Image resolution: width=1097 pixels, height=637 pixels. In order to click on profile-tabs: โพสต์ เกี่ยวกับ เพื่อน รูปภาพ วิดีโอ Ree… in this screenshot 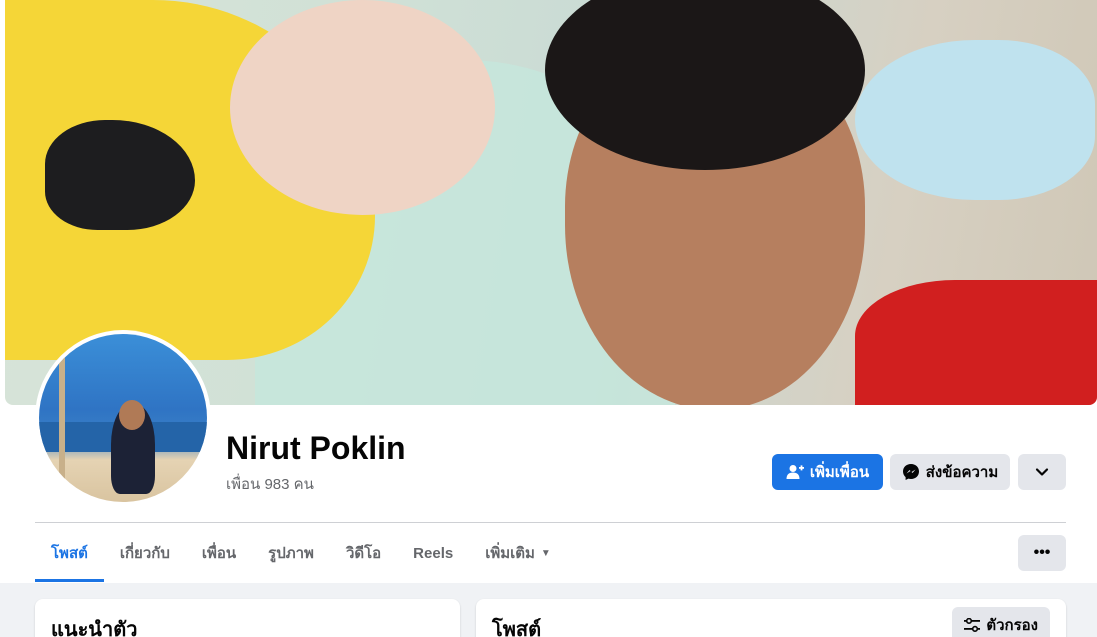, I will do `click(301, 553)`.